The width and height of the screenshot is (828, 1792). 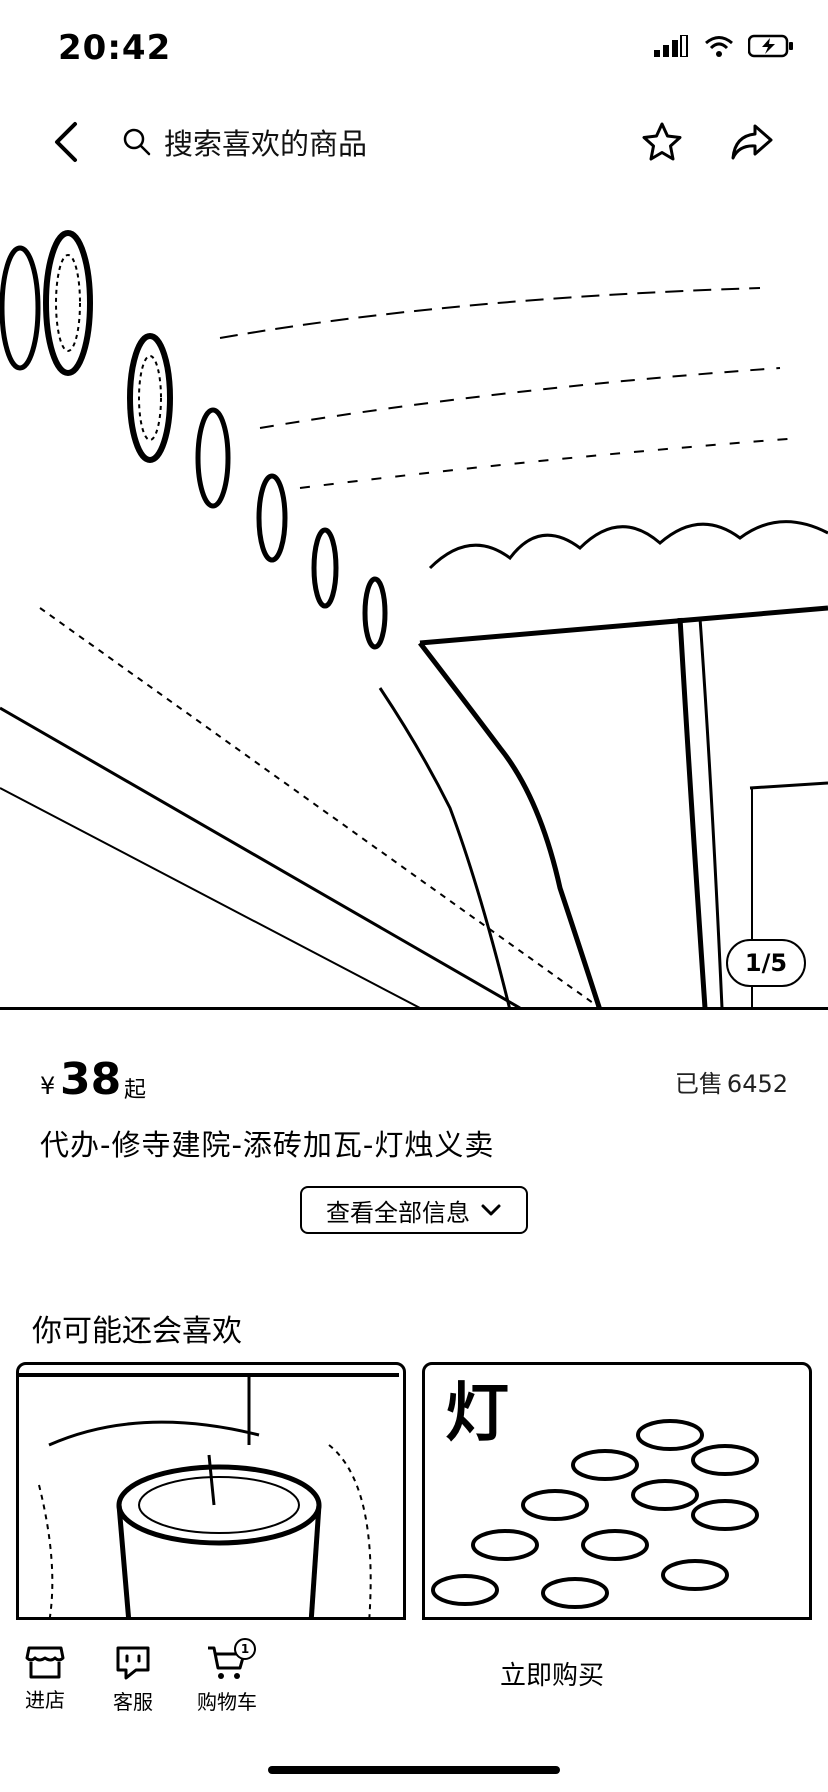 I want to click on buy-now-label: 立即购买, so click(x=551, y=1675).